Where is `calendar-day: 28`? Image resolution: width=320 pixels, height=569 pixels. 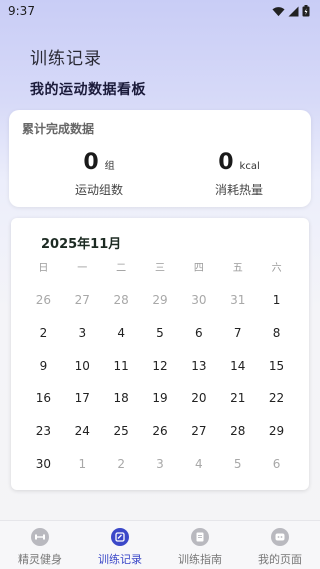
calendar-day: 28 is located at coordinates (237, 431).